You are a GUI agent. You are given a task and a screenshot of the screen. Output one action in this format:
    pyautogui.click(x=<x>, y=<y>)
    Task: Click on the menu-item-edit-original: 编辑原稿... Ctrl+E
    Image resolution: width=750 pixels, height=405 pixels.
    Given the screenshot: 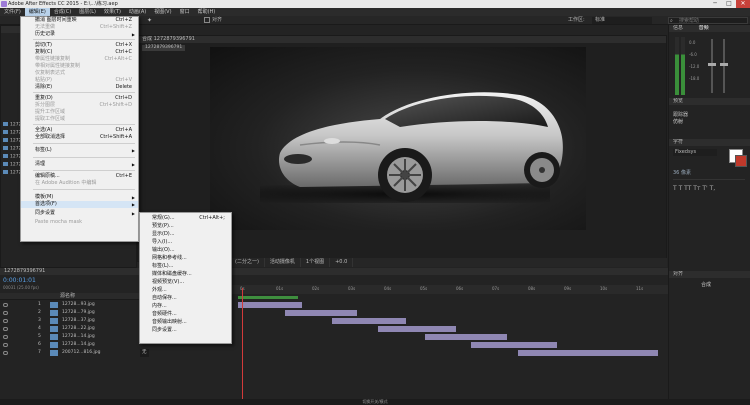 What is the action you would take?
    pyautogui.click(x=79, y=176)
    